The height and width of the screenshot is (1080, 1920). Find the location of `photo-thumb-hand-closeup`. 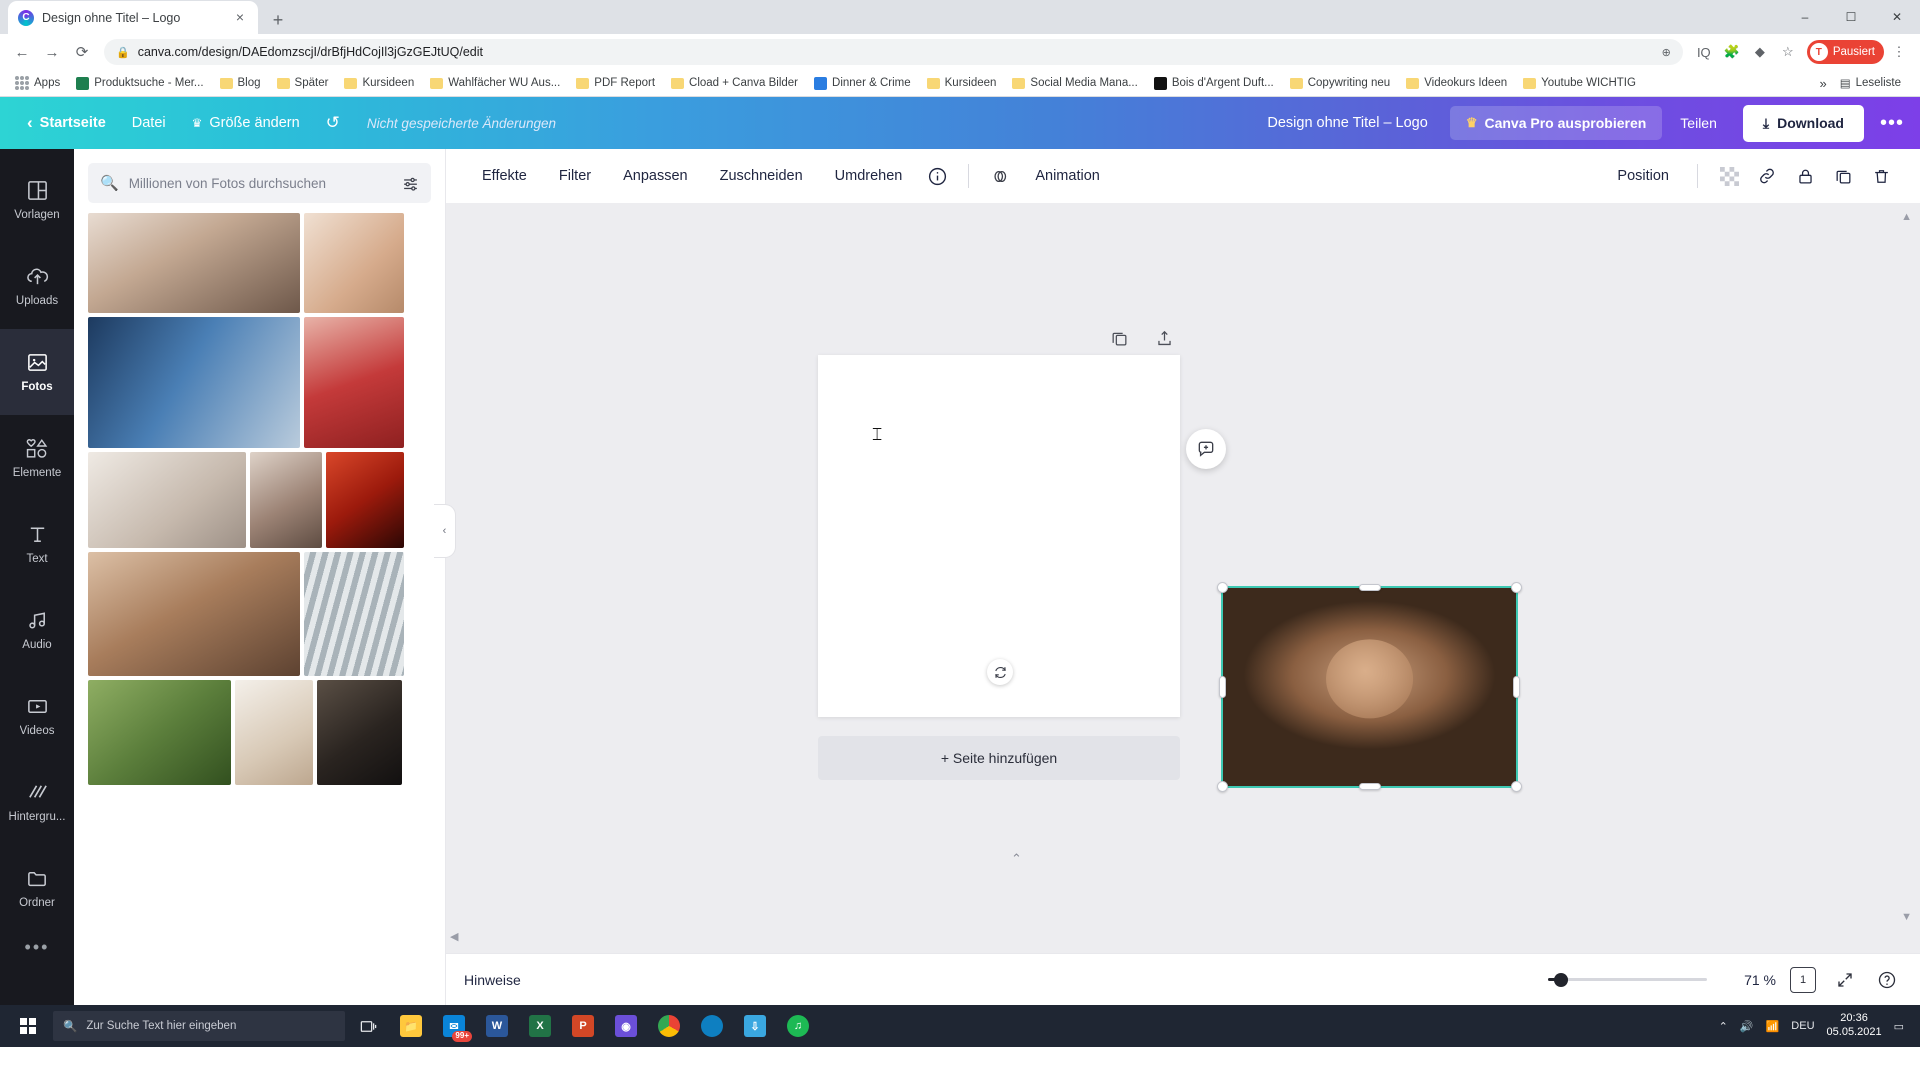

photo-thumb-hand-closeup is located at coordinates (354, 263).